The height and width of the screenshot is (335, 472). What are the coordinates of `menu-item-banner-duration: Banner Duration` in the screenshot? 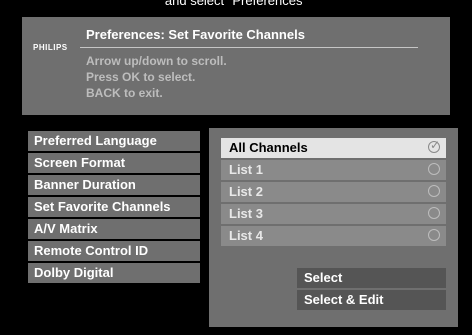 It's located at (114, 185).